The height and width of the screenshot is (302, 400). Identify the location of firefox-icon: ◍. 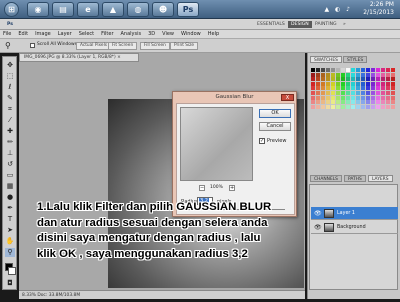
(138, 9).